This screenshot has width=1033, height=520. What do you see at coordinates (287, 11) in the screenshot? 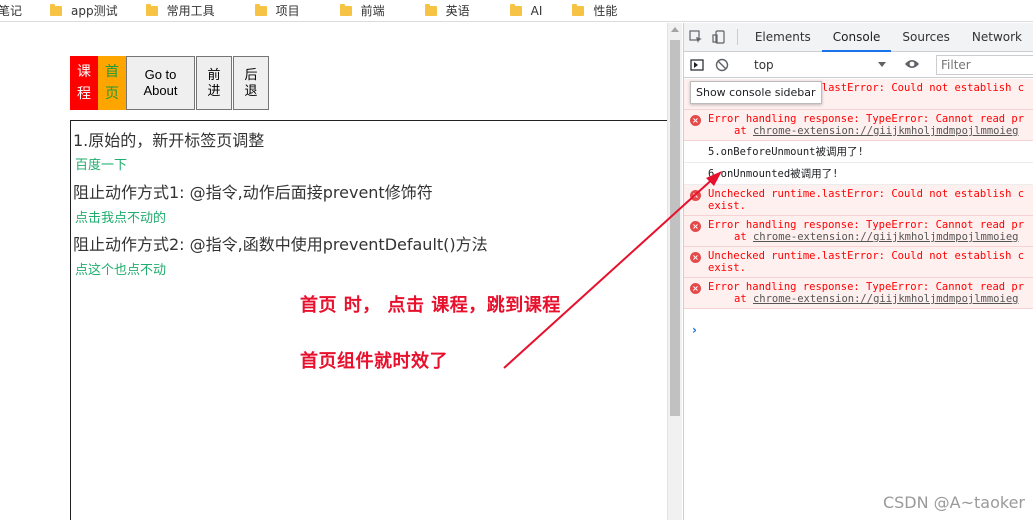
I see `bookmark-label: 项目` at bounding box center [287, 11].